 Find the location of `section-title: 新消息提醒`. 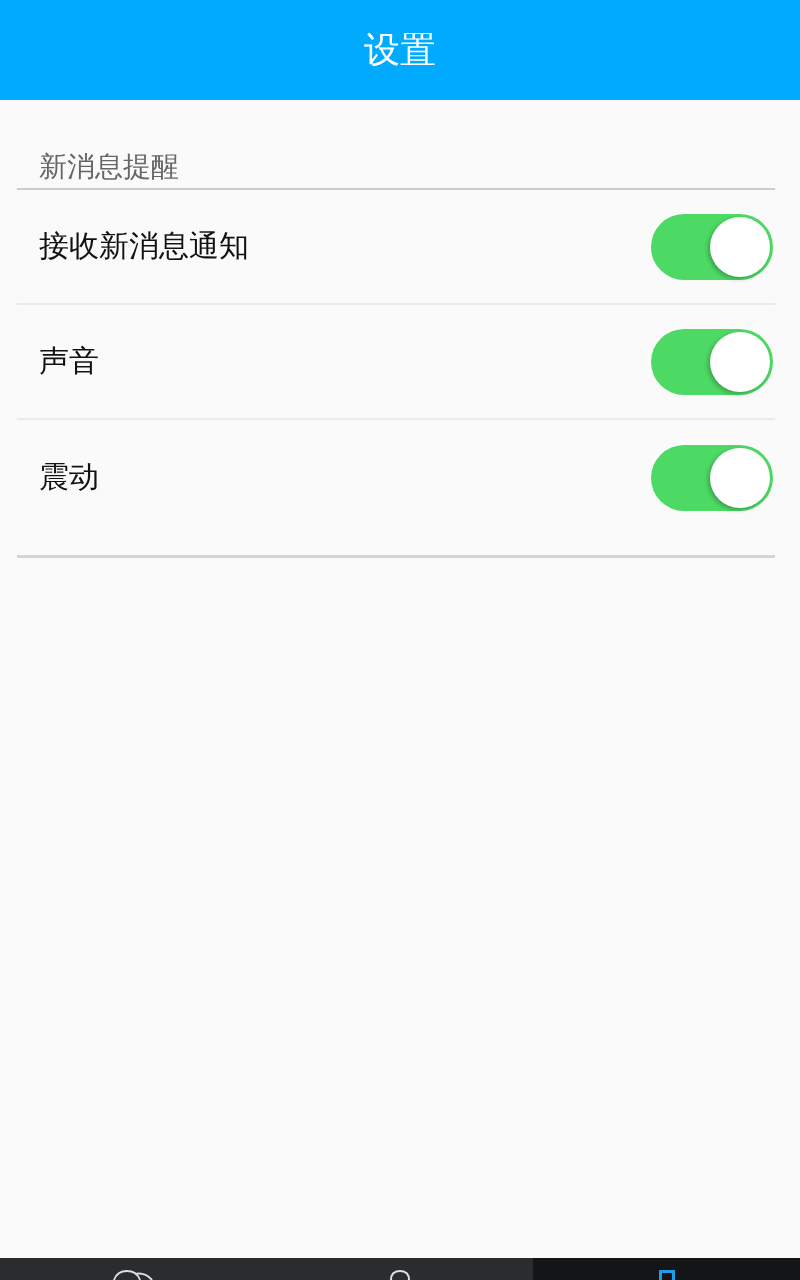

section-title: 新消息提醒 is located at coordinates (109, 167).